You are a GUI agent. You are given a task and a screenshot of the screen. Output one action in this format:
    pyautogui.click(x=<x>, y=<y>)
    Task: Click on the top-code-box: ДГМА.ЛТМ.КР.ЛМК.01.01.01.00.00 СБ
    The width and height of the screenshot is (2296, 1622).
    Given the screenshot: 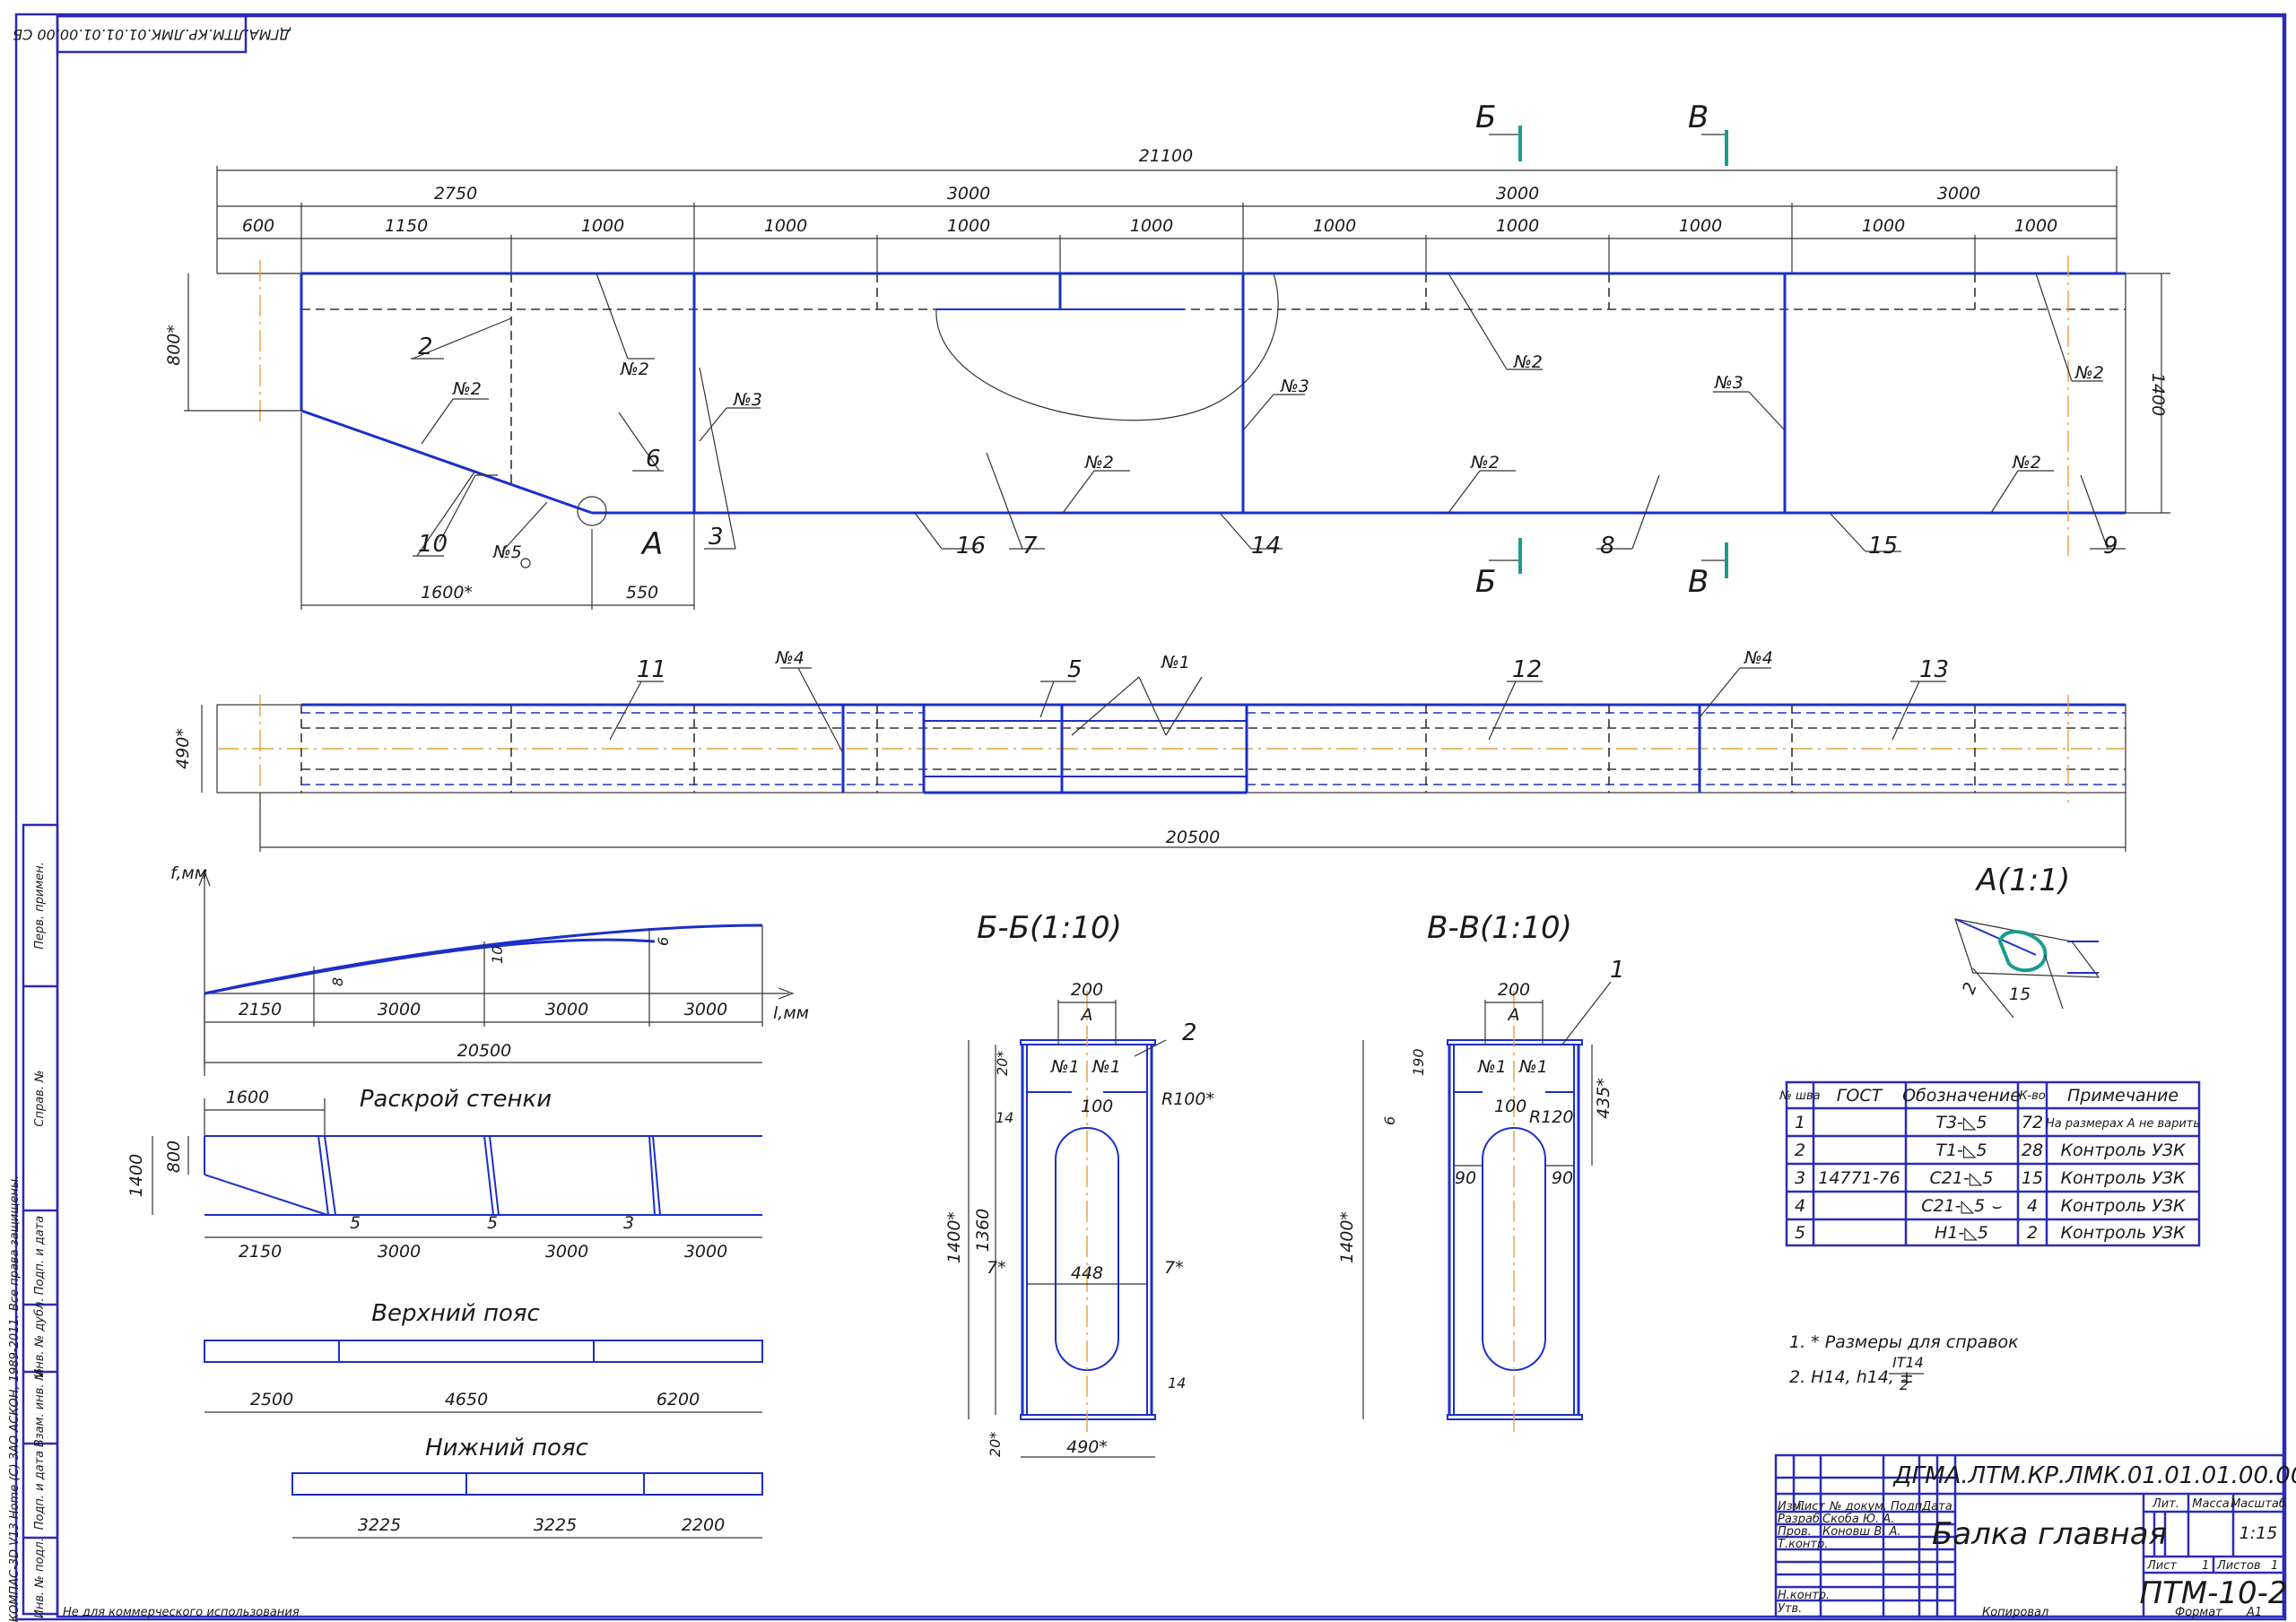 What is the action you would take?
    pyautogui.click(x=152, y=34)
    